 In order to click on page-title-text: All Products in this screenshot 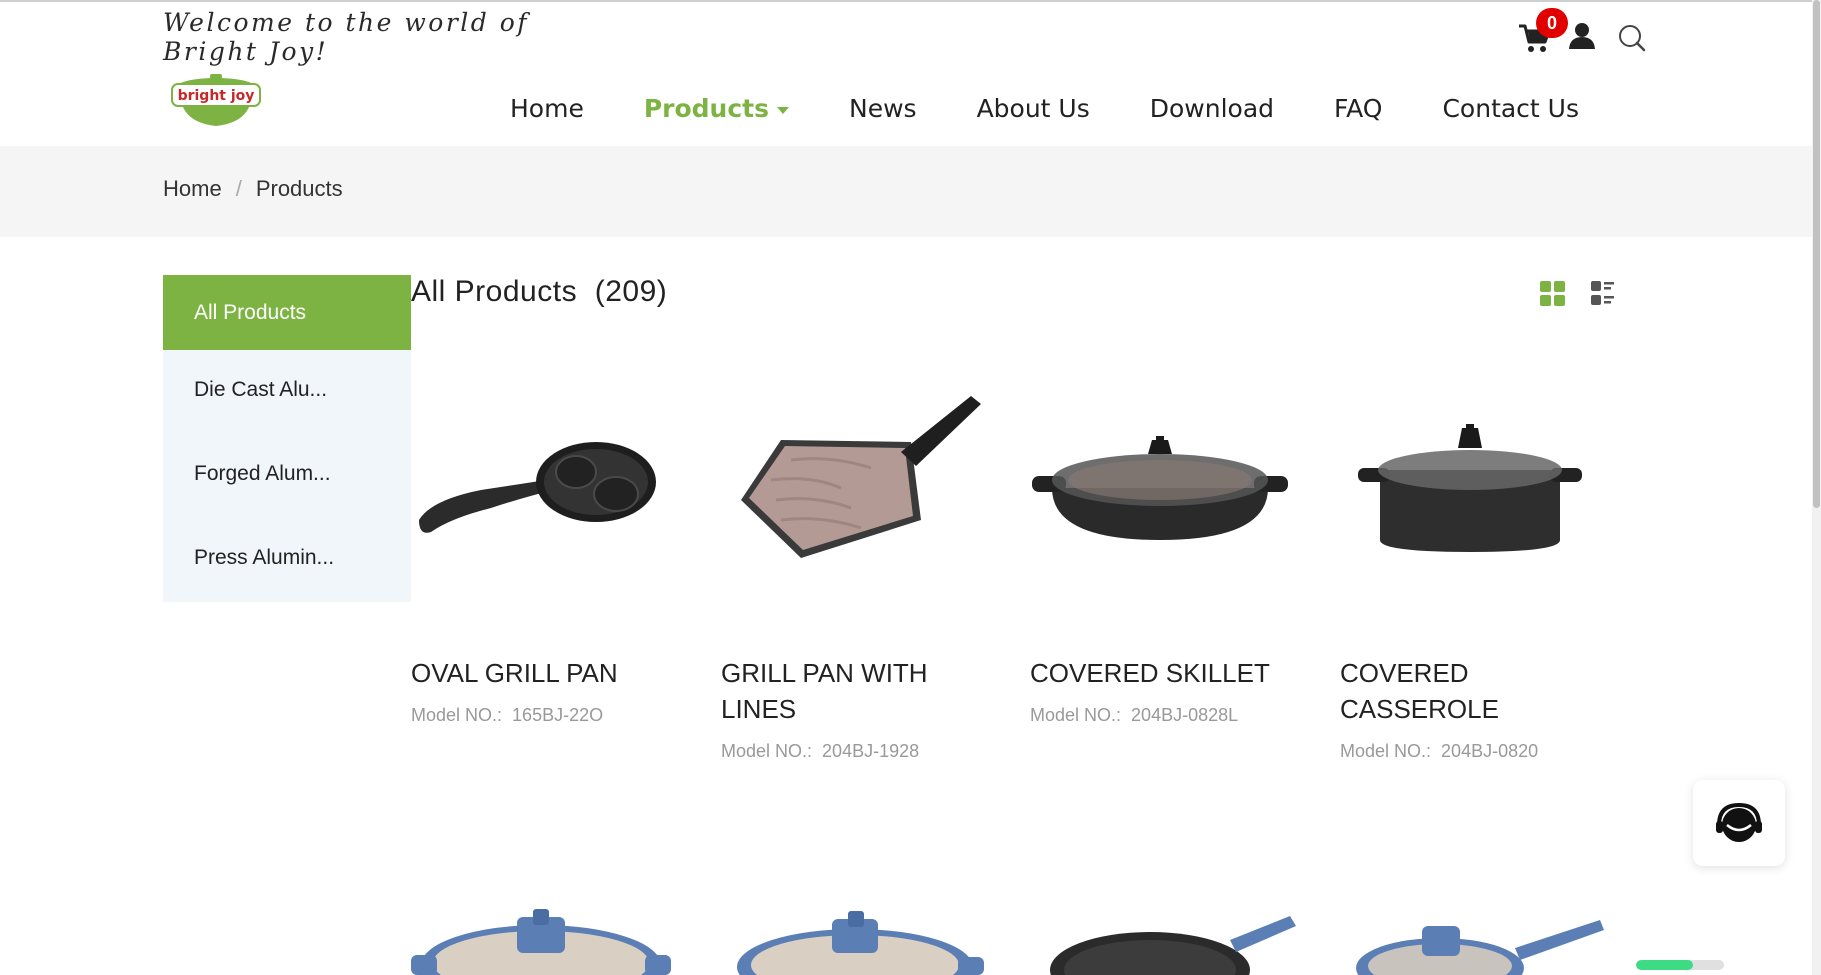, I will do `click(494, 291)`.